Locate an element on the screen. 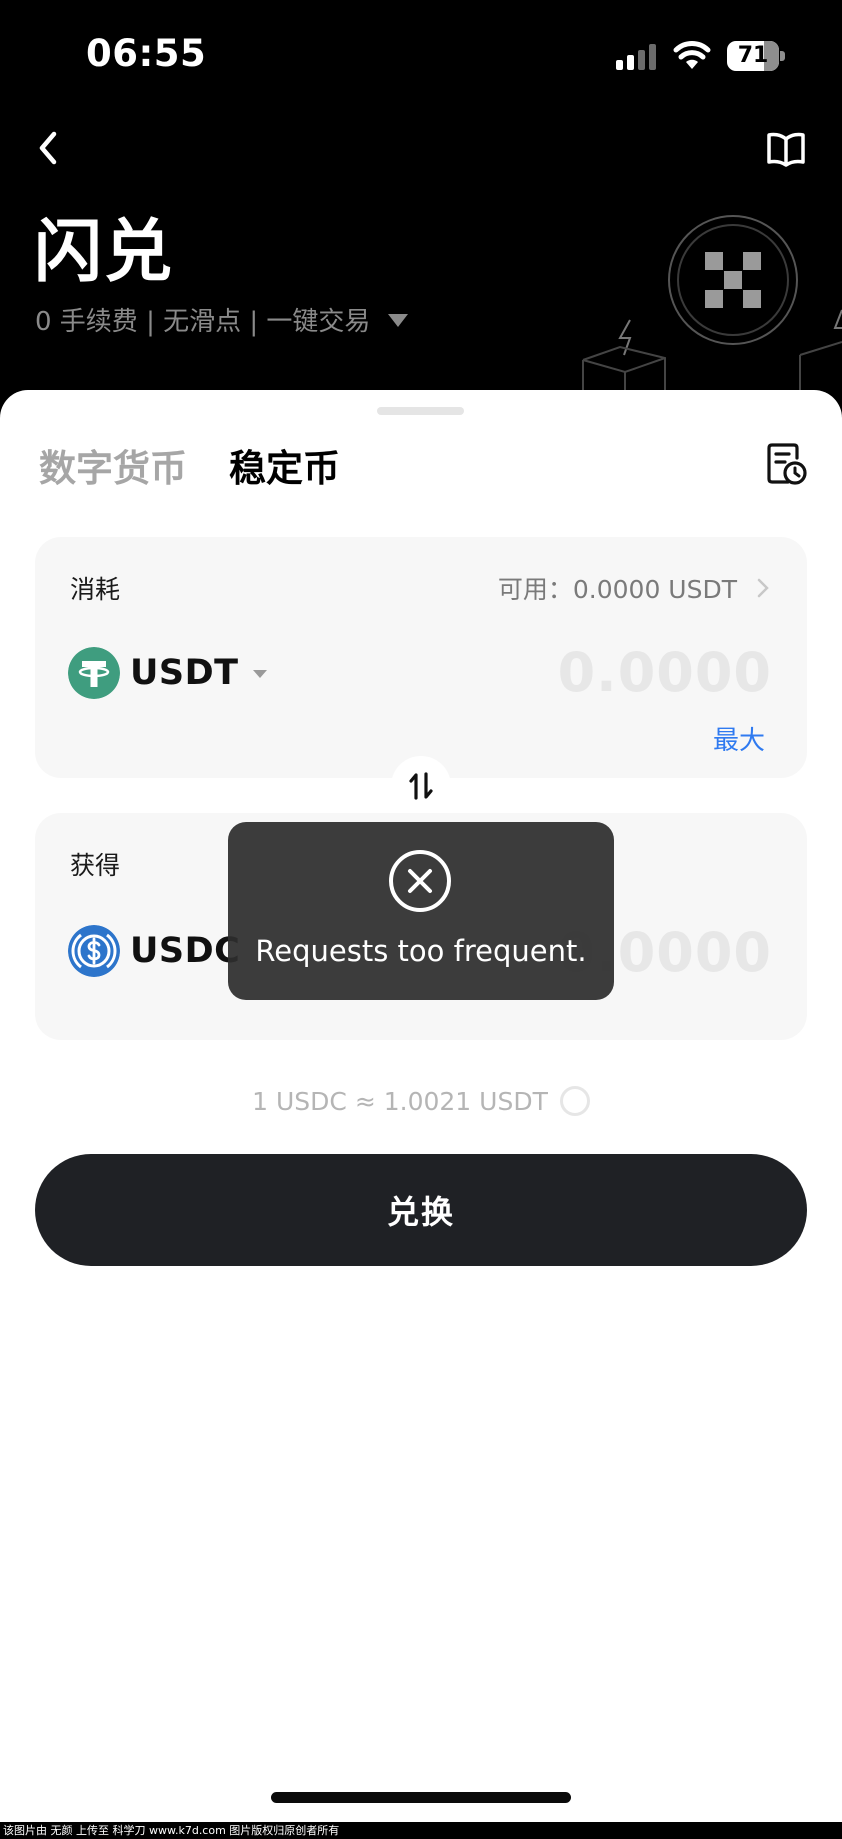 The height and width of the screenshot is (1839, 842). refresh-countdown-icon is located at coordinates (574, 1101).